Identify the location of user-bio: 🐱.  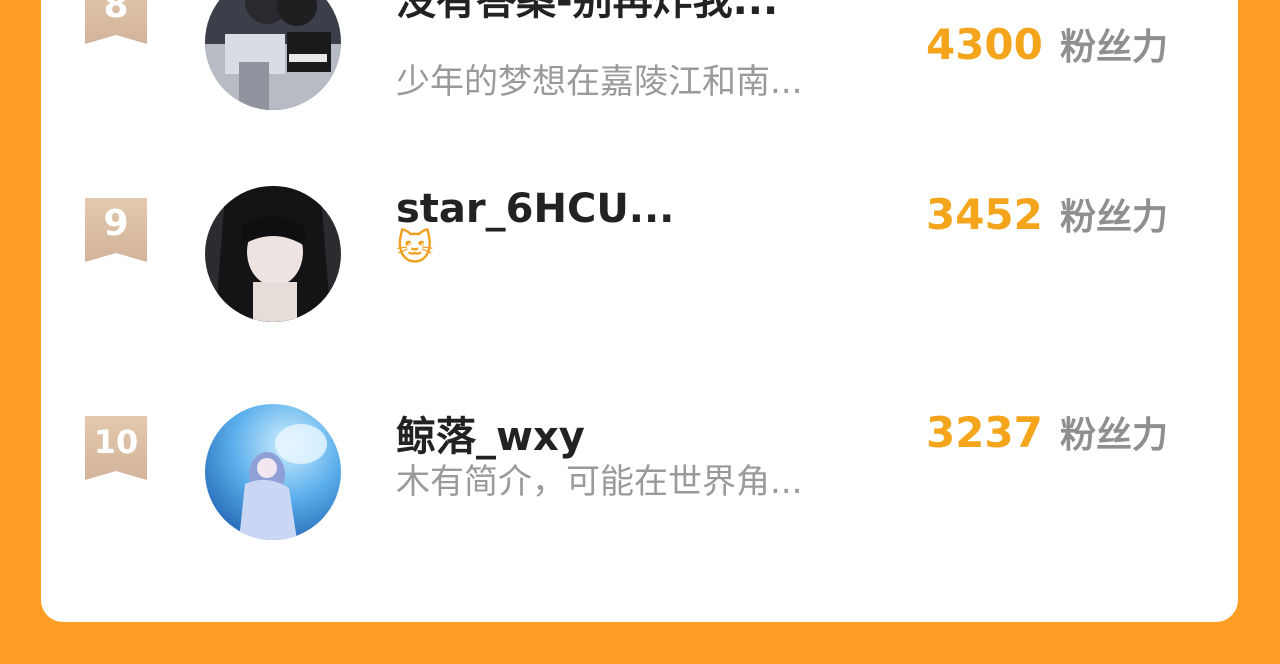
(415, 248).